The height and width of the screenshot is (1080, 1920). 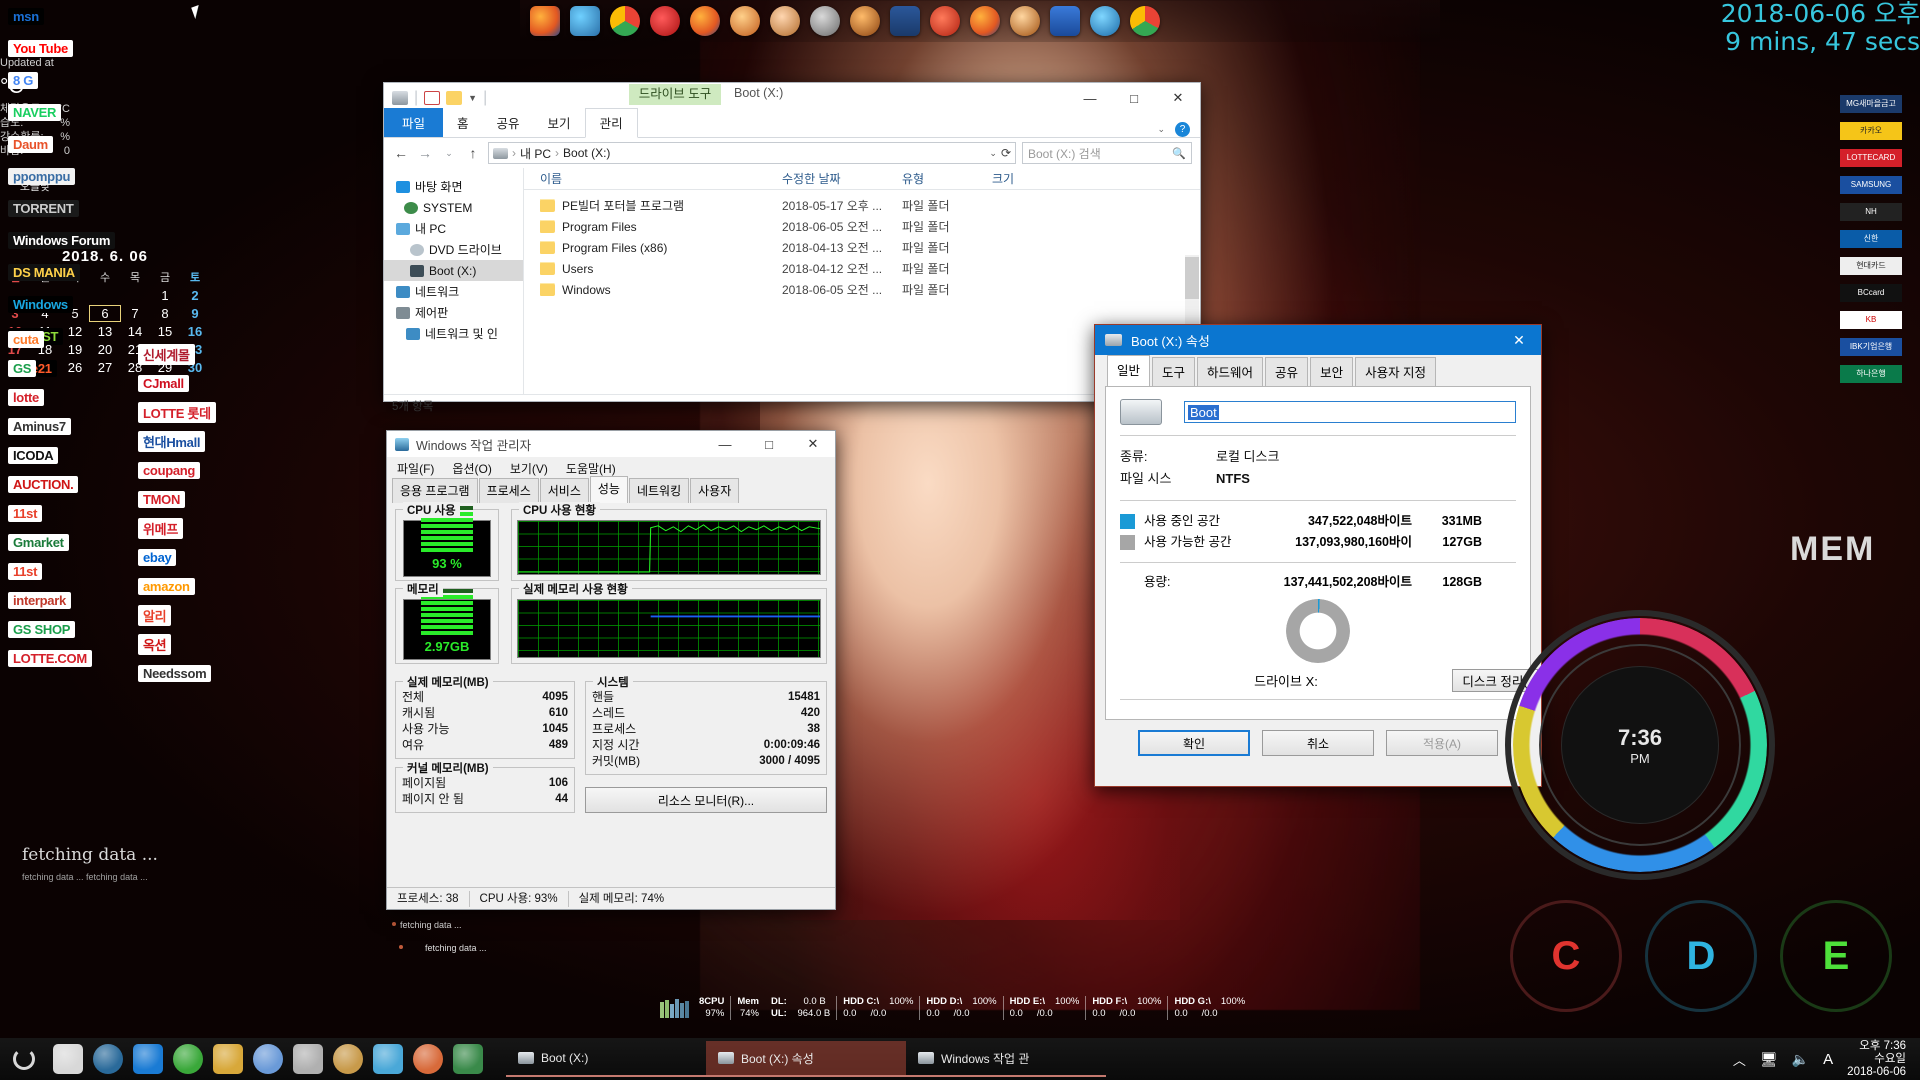 I want to click on start-button, so click(x=24, y=1059).